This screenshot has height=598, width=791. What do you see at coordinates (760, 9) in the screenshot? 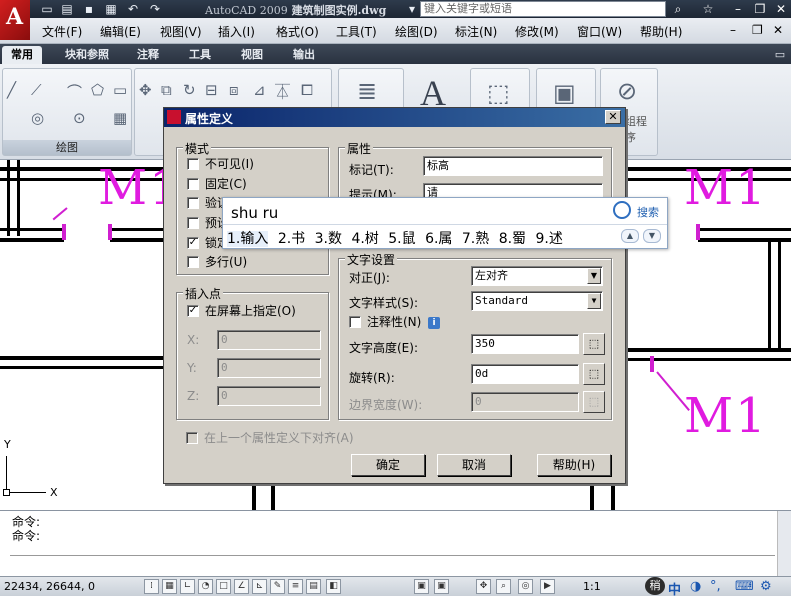
I see `restore-icon: ❐` at bounding box center [760, 9].